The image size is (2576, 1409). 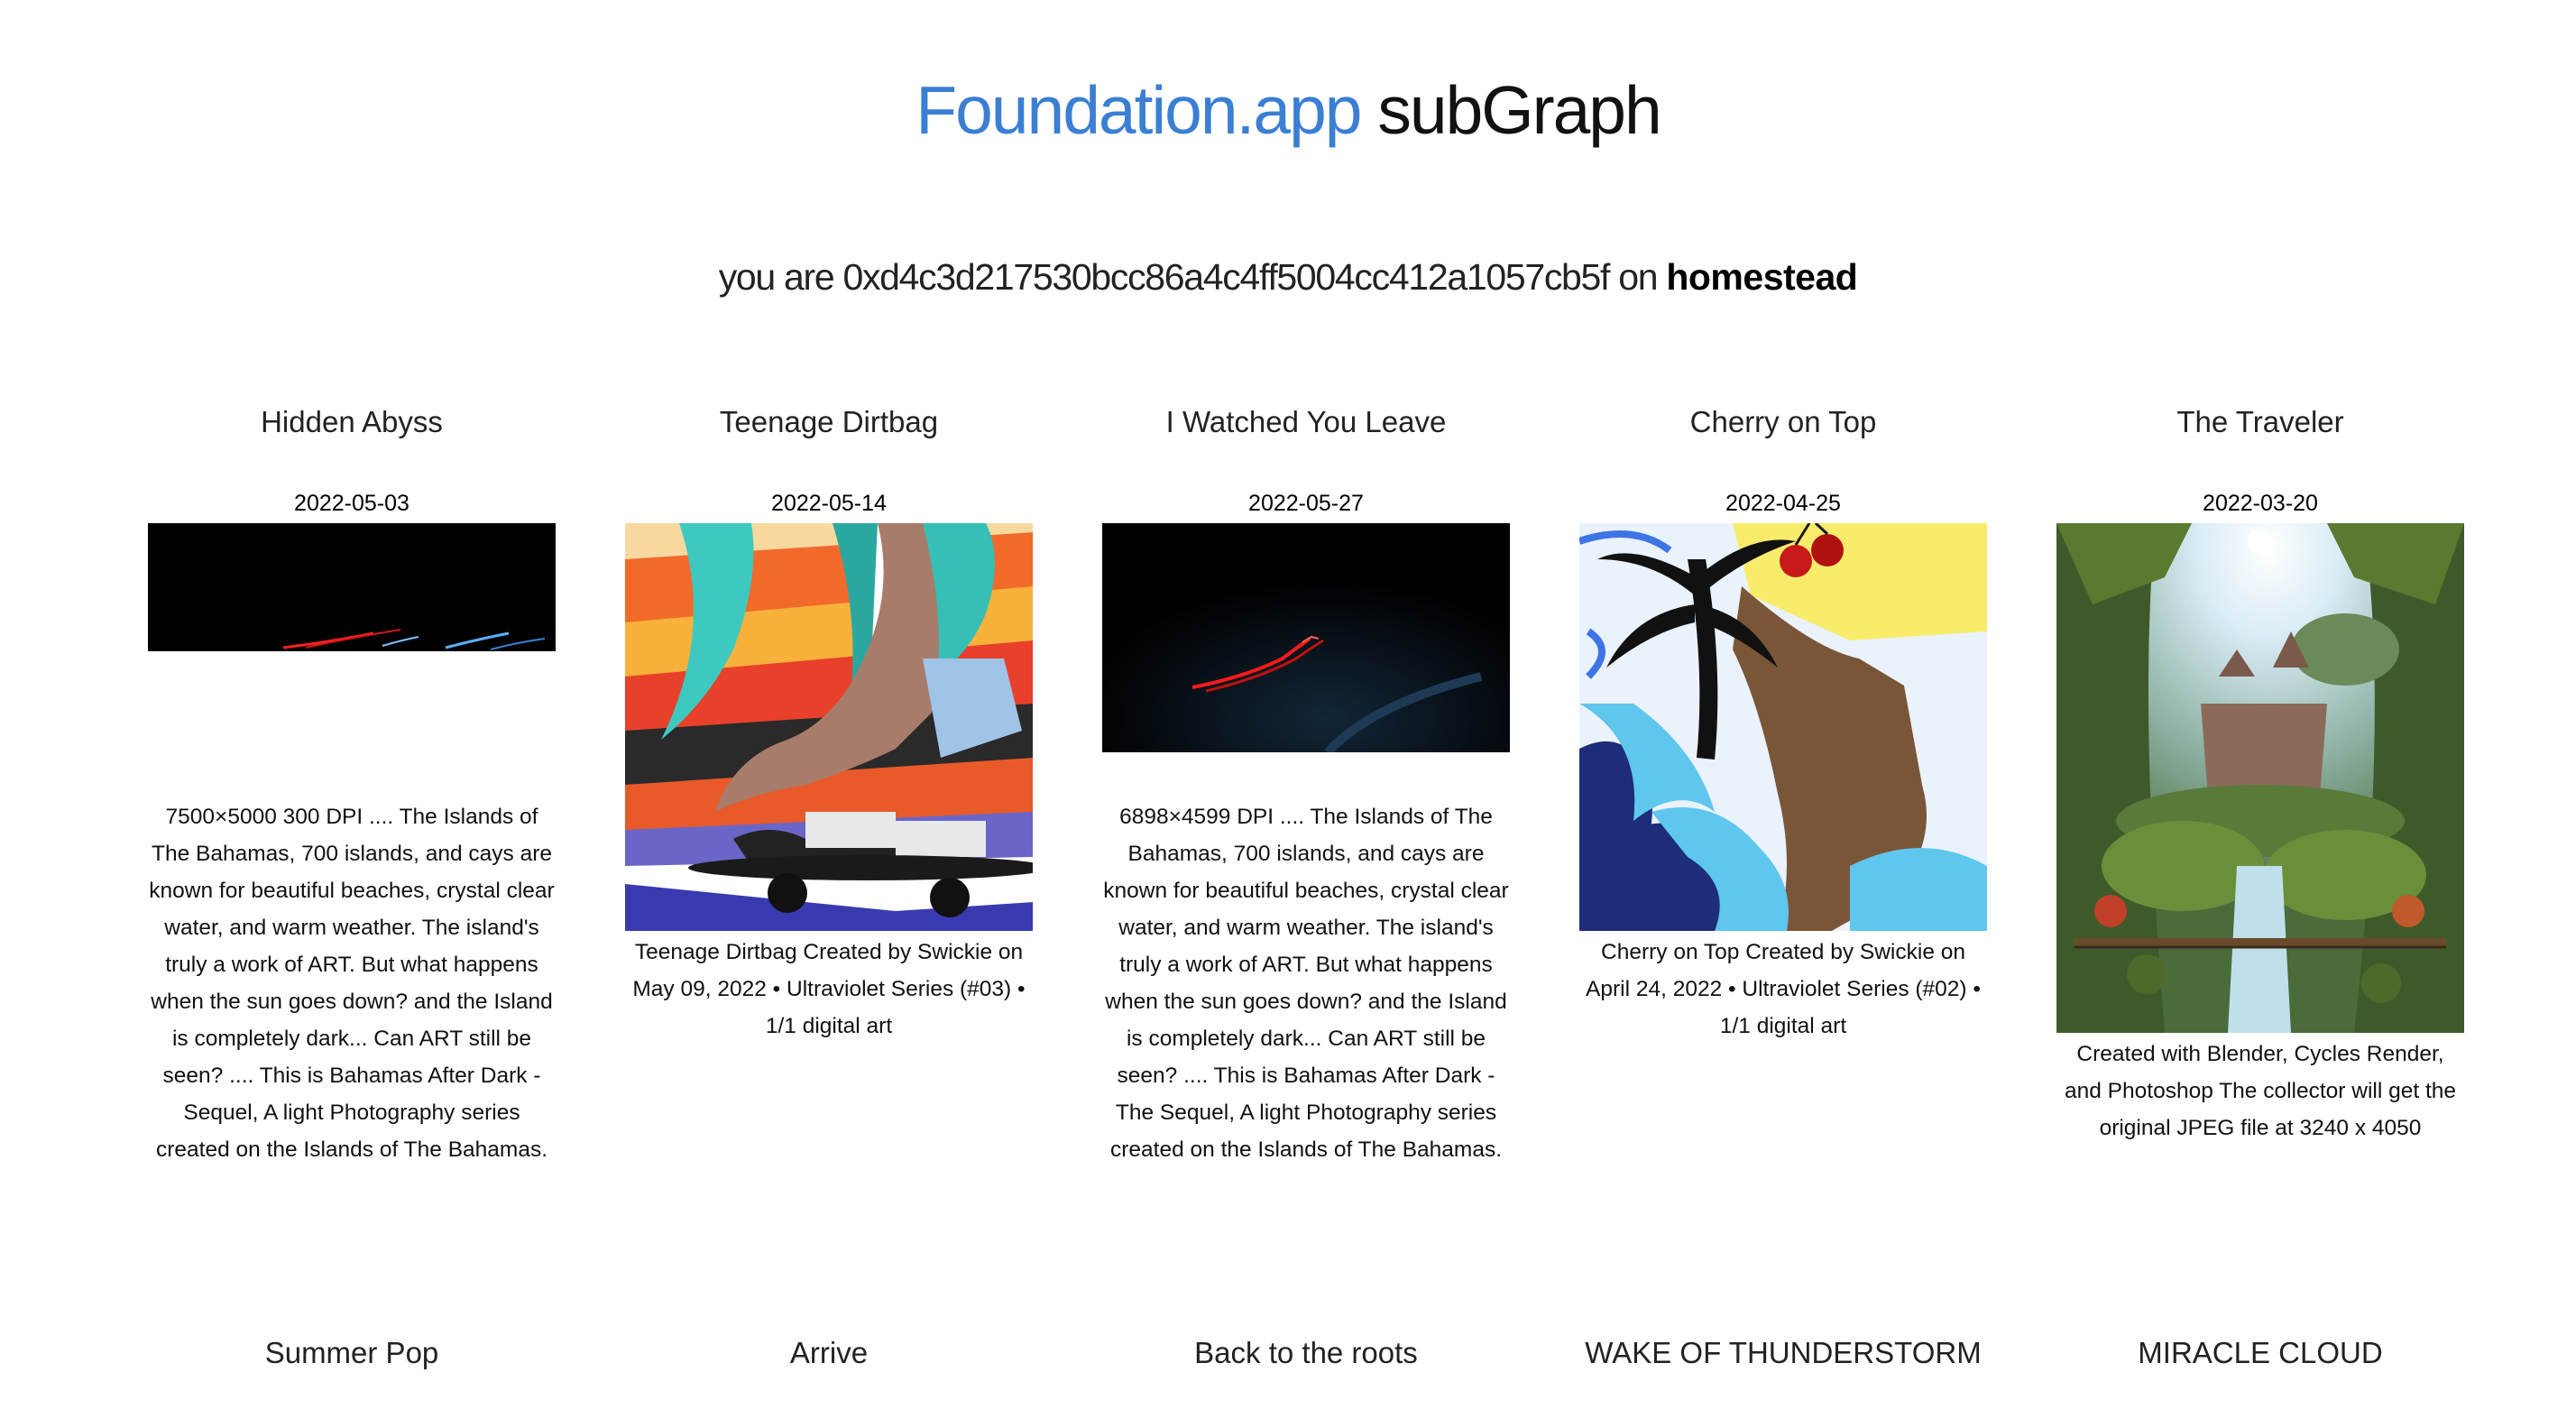 What do you see at coordinates (351, 1352) in the screenshot?
I see `card-title: Summer Pop` at bounding box center [351, 1352].